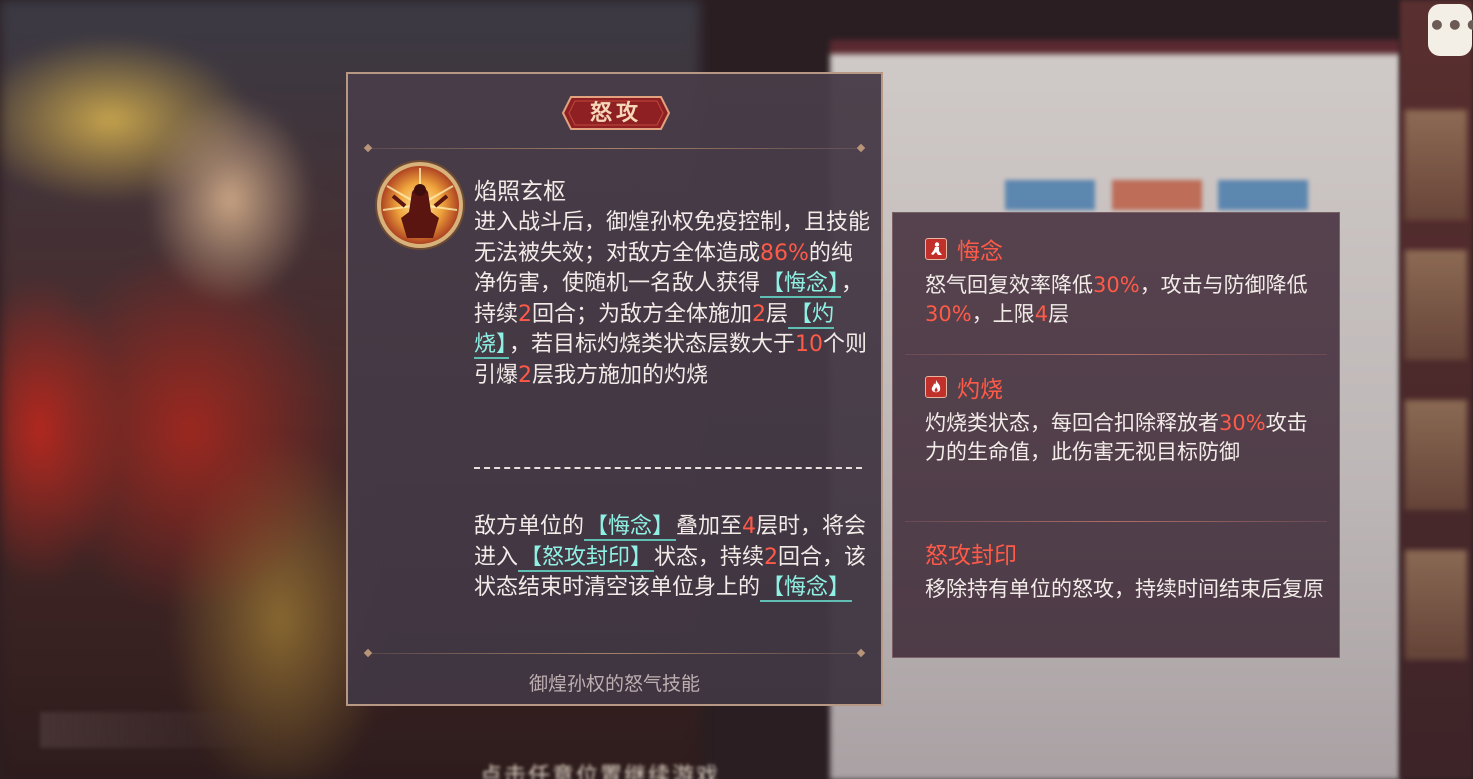  Describe the element at coordinates (1125, 438) in the screenshot. I see `keyword-description: 灼烧类状态，每回合扣除释放者30%攻击力的生命值，此伤害无视目标防御` at that location.